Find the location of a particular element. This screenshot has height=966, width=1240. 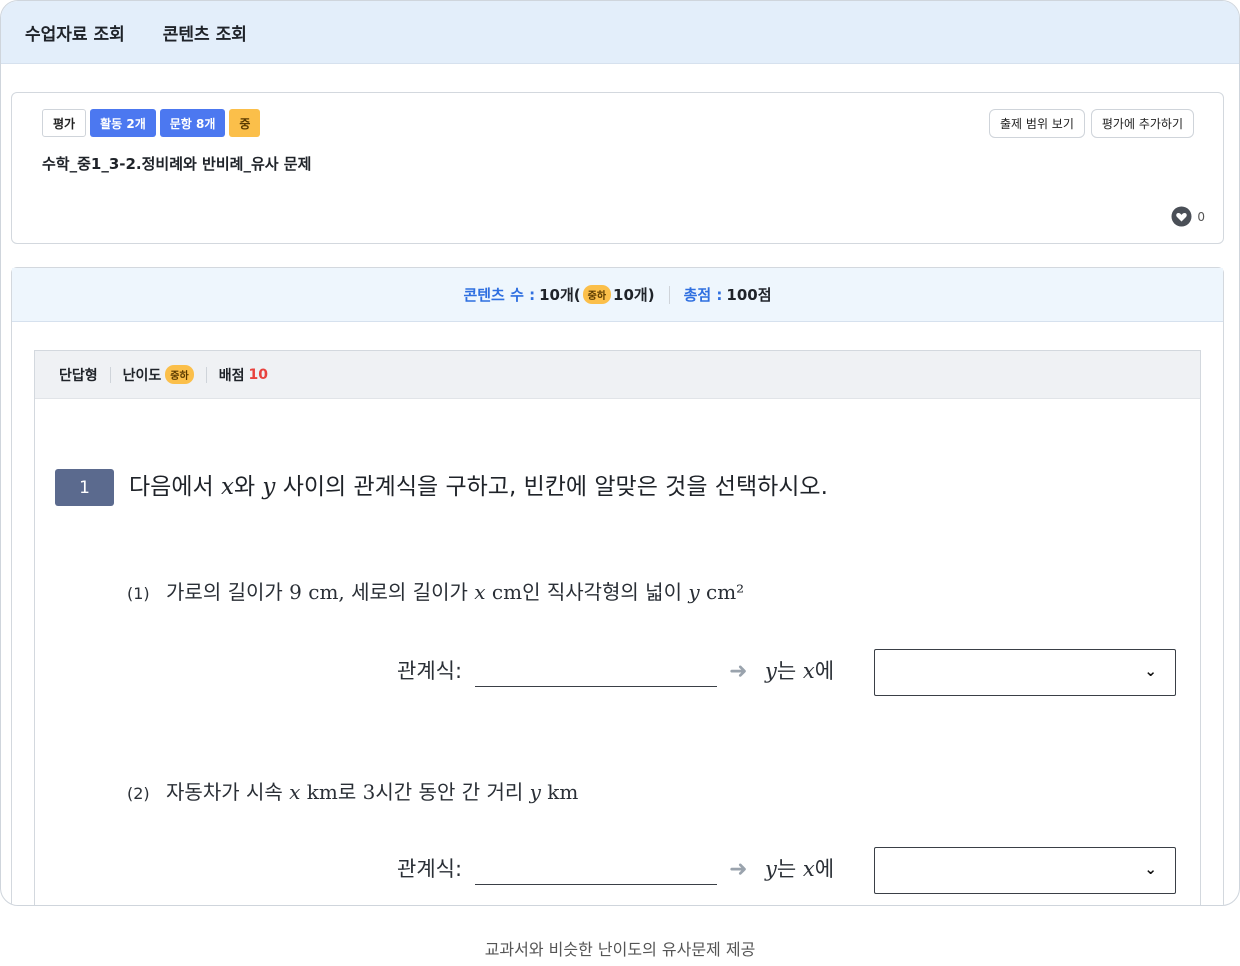

sub-text: 세로의 길이가 is located at coordinates (409, 592).